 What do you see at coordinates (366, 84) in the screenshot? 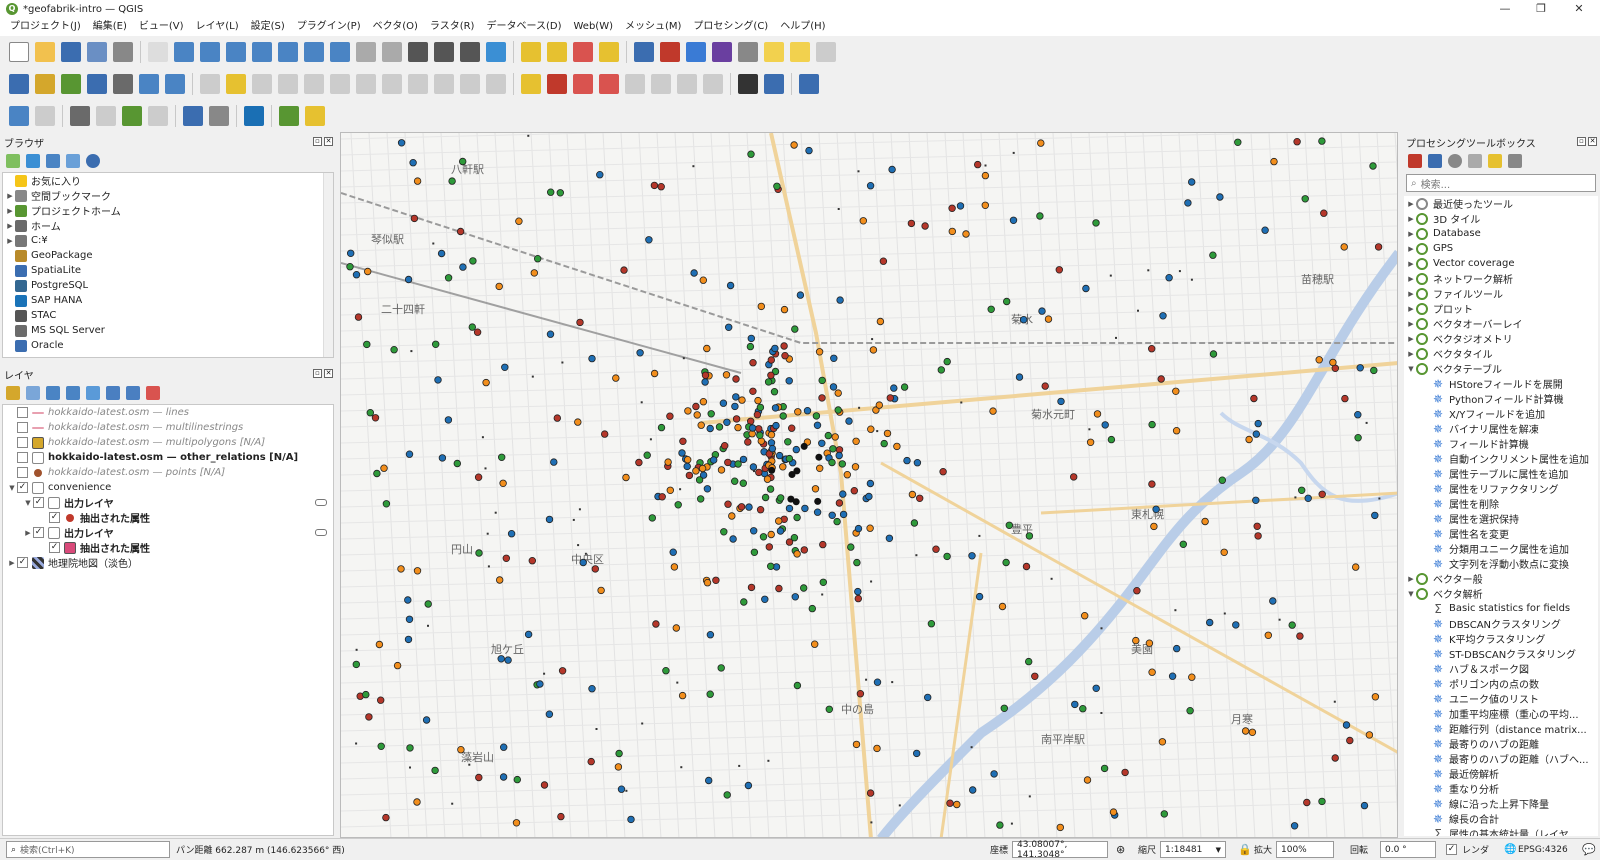
I see `delete-selected-icon` at bounding box center [366, 84].